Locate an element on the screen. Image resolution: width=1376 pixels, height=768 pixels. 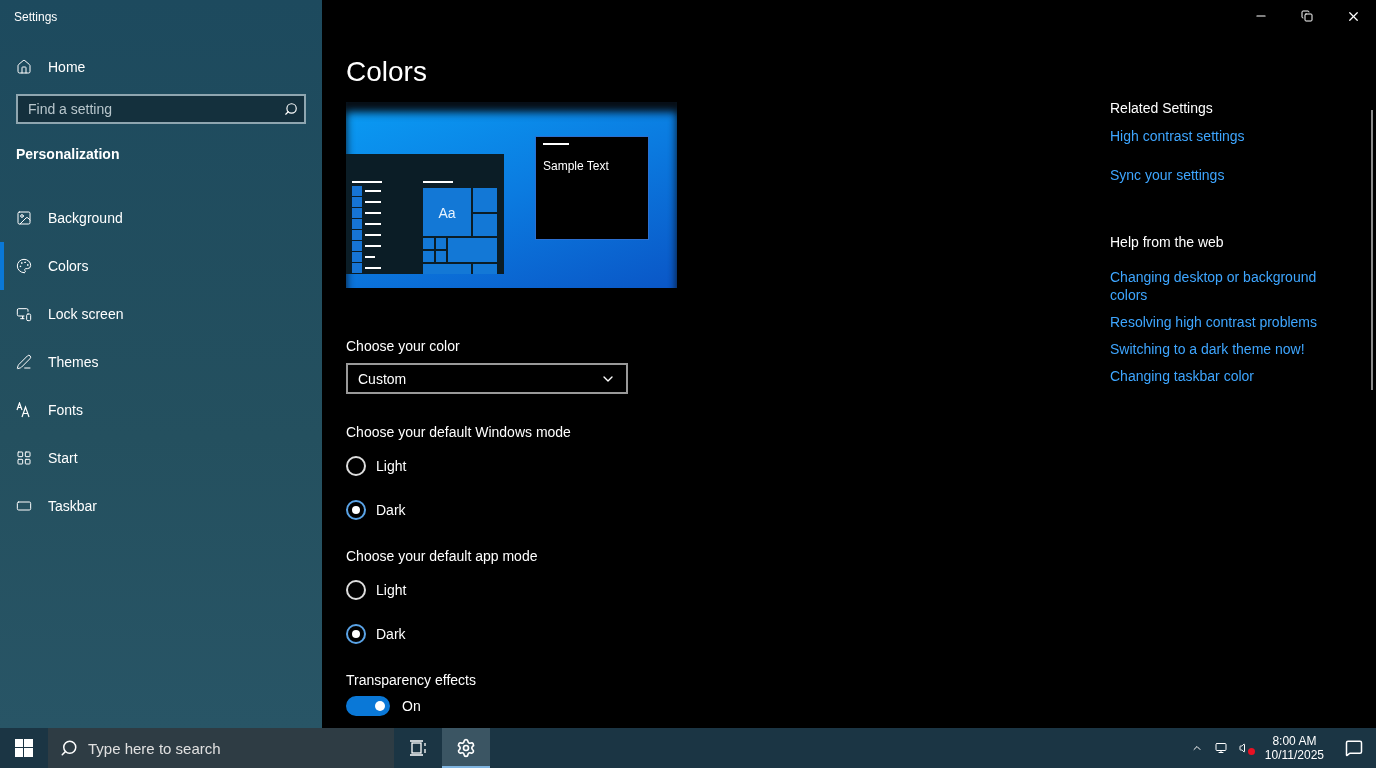
section-label: Choose your color is located at coordinates (403, 346).